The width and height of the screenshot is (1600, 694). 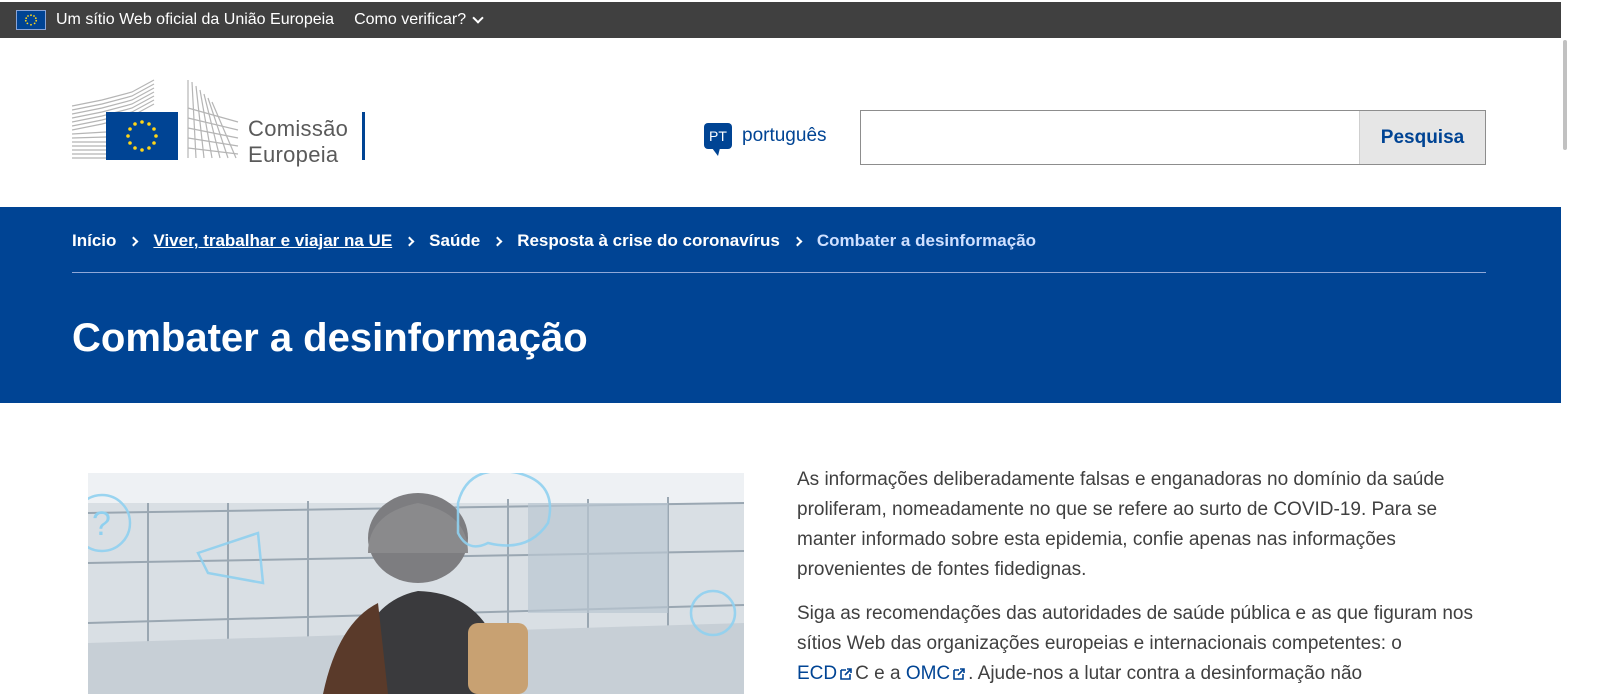 I want to click on logo-wordmark: Comissão Europeia, so click(x=298, y=142).